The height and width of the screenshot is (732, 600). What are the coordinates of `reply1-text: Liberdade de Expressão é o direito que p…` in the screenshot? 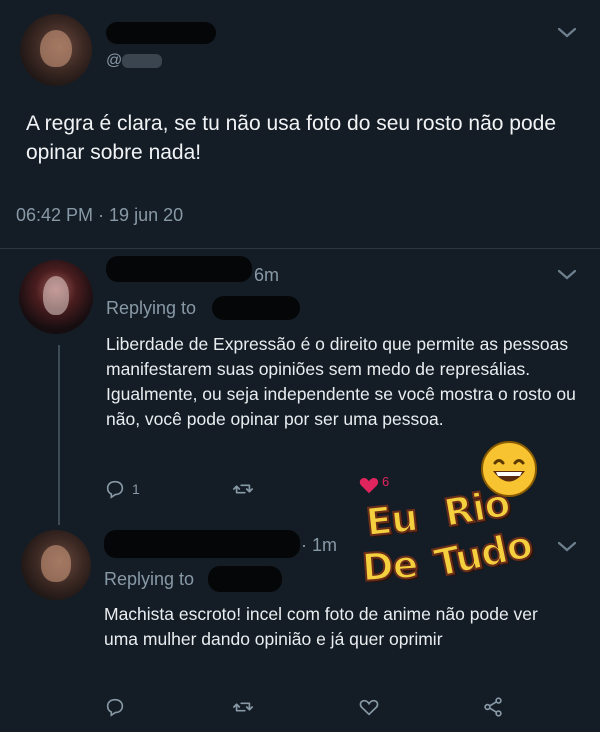 It's located at (341, 381).